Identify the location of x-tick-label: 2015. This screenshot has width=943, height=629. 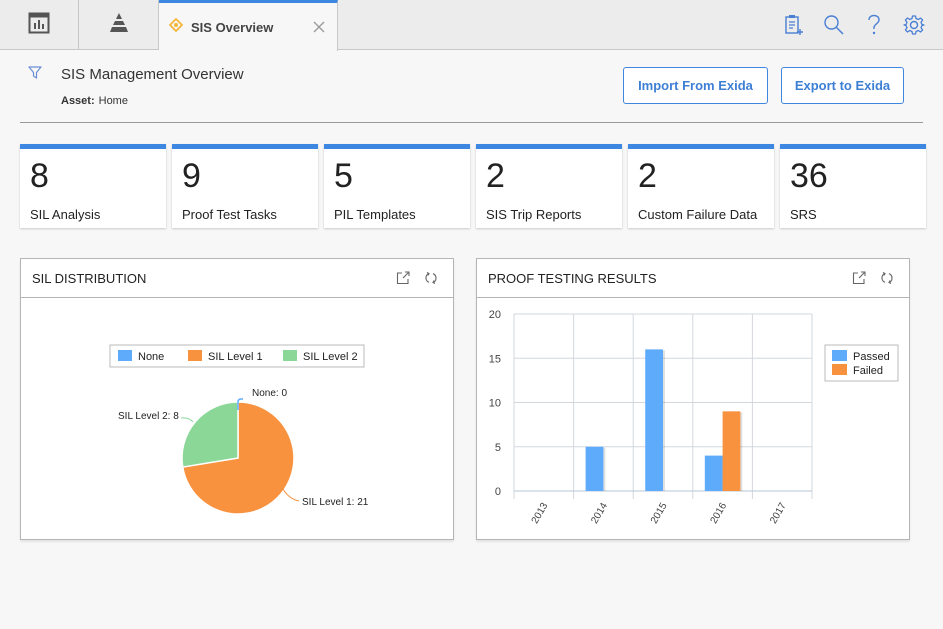
(659, 513).